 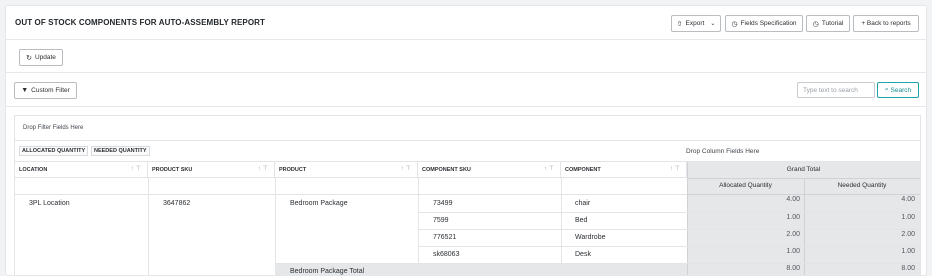 What do you see at coordinates (803, 169) in the screenshot?
I see `grand-total-header: Grand Total` at bounding box center [803, 169].